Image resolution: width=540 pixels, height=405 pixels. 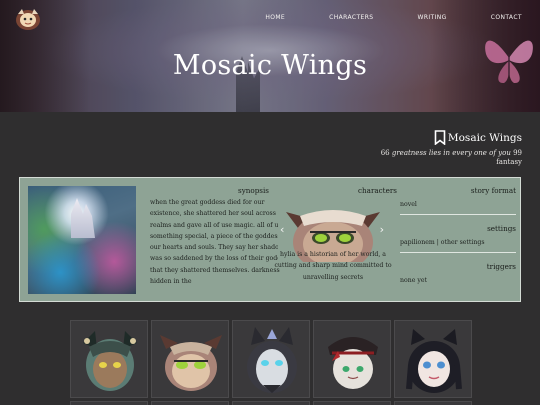 I want to click on bookmark-icon, so click(x=440, y=137).